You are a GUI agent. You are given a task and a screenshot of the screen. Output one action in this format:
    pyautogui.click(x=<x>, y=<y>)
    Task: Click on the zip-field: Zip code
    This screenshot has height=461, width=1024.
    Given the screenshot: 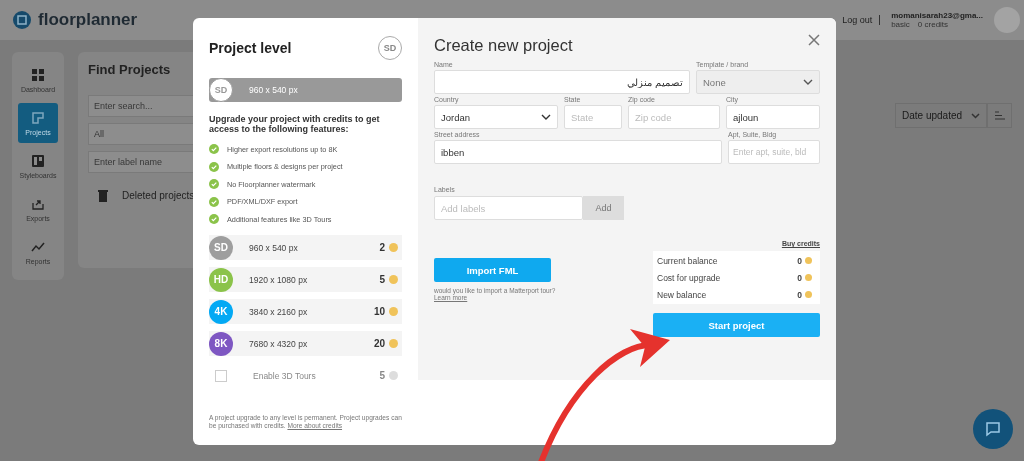 What is the action you would take?
    pyautogui.click(x=674, y=117)
    